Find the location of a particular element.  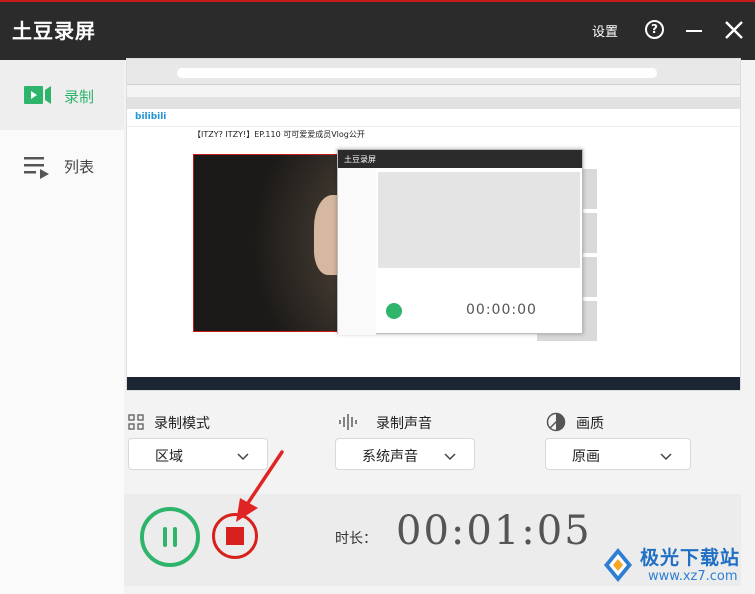

sidebar-item-list: 列表 is located at coordinates (62, 165).